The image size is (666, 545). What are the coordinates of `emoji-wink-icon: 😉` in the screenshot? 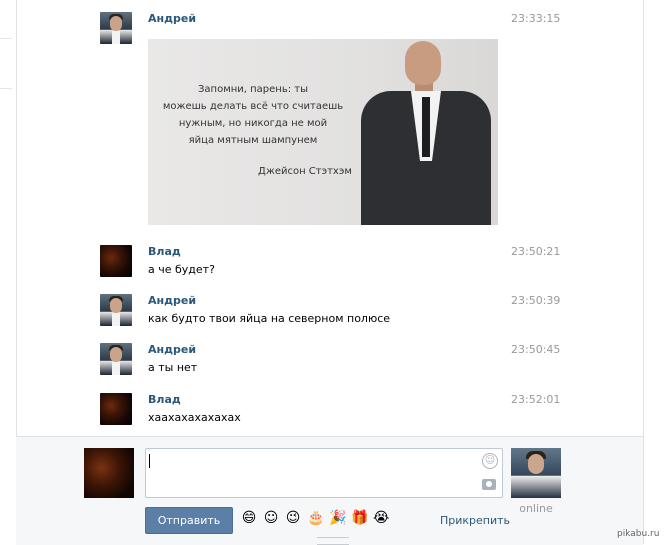 It's located at (293, 518).